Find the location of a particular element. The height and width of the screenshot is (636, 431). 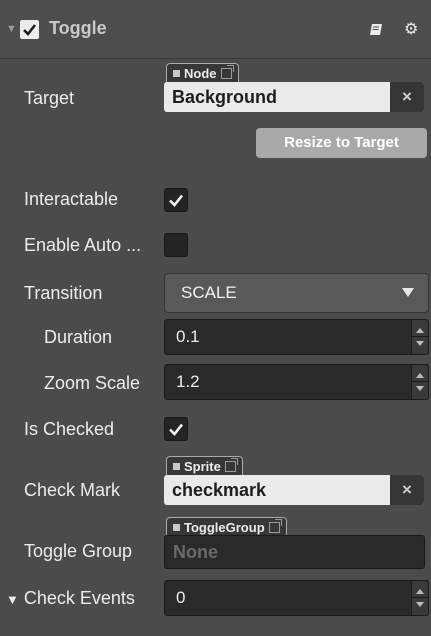

toggle-group-field: None is located at coordinates (294, 552).